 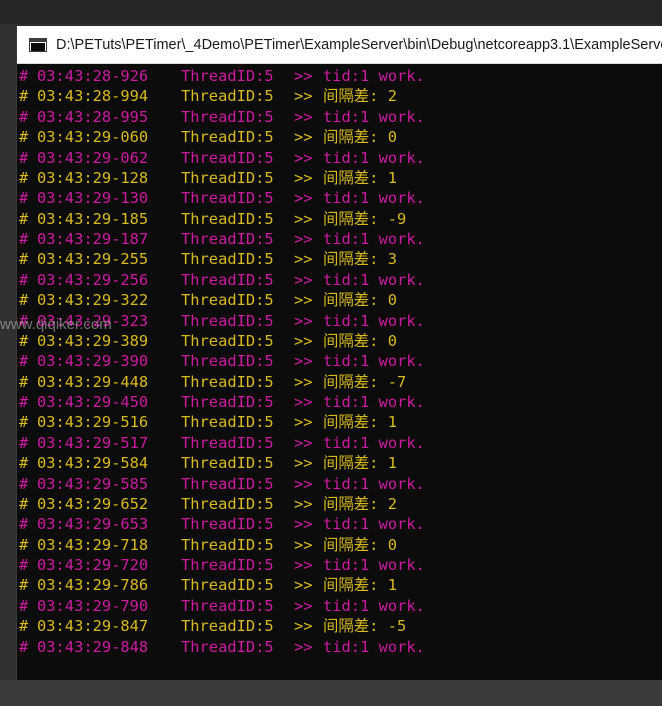 I want to click on console-line: # 03:43:29-323 ThreadID:5 >> tid:1 work., so click(x=339, y=321).